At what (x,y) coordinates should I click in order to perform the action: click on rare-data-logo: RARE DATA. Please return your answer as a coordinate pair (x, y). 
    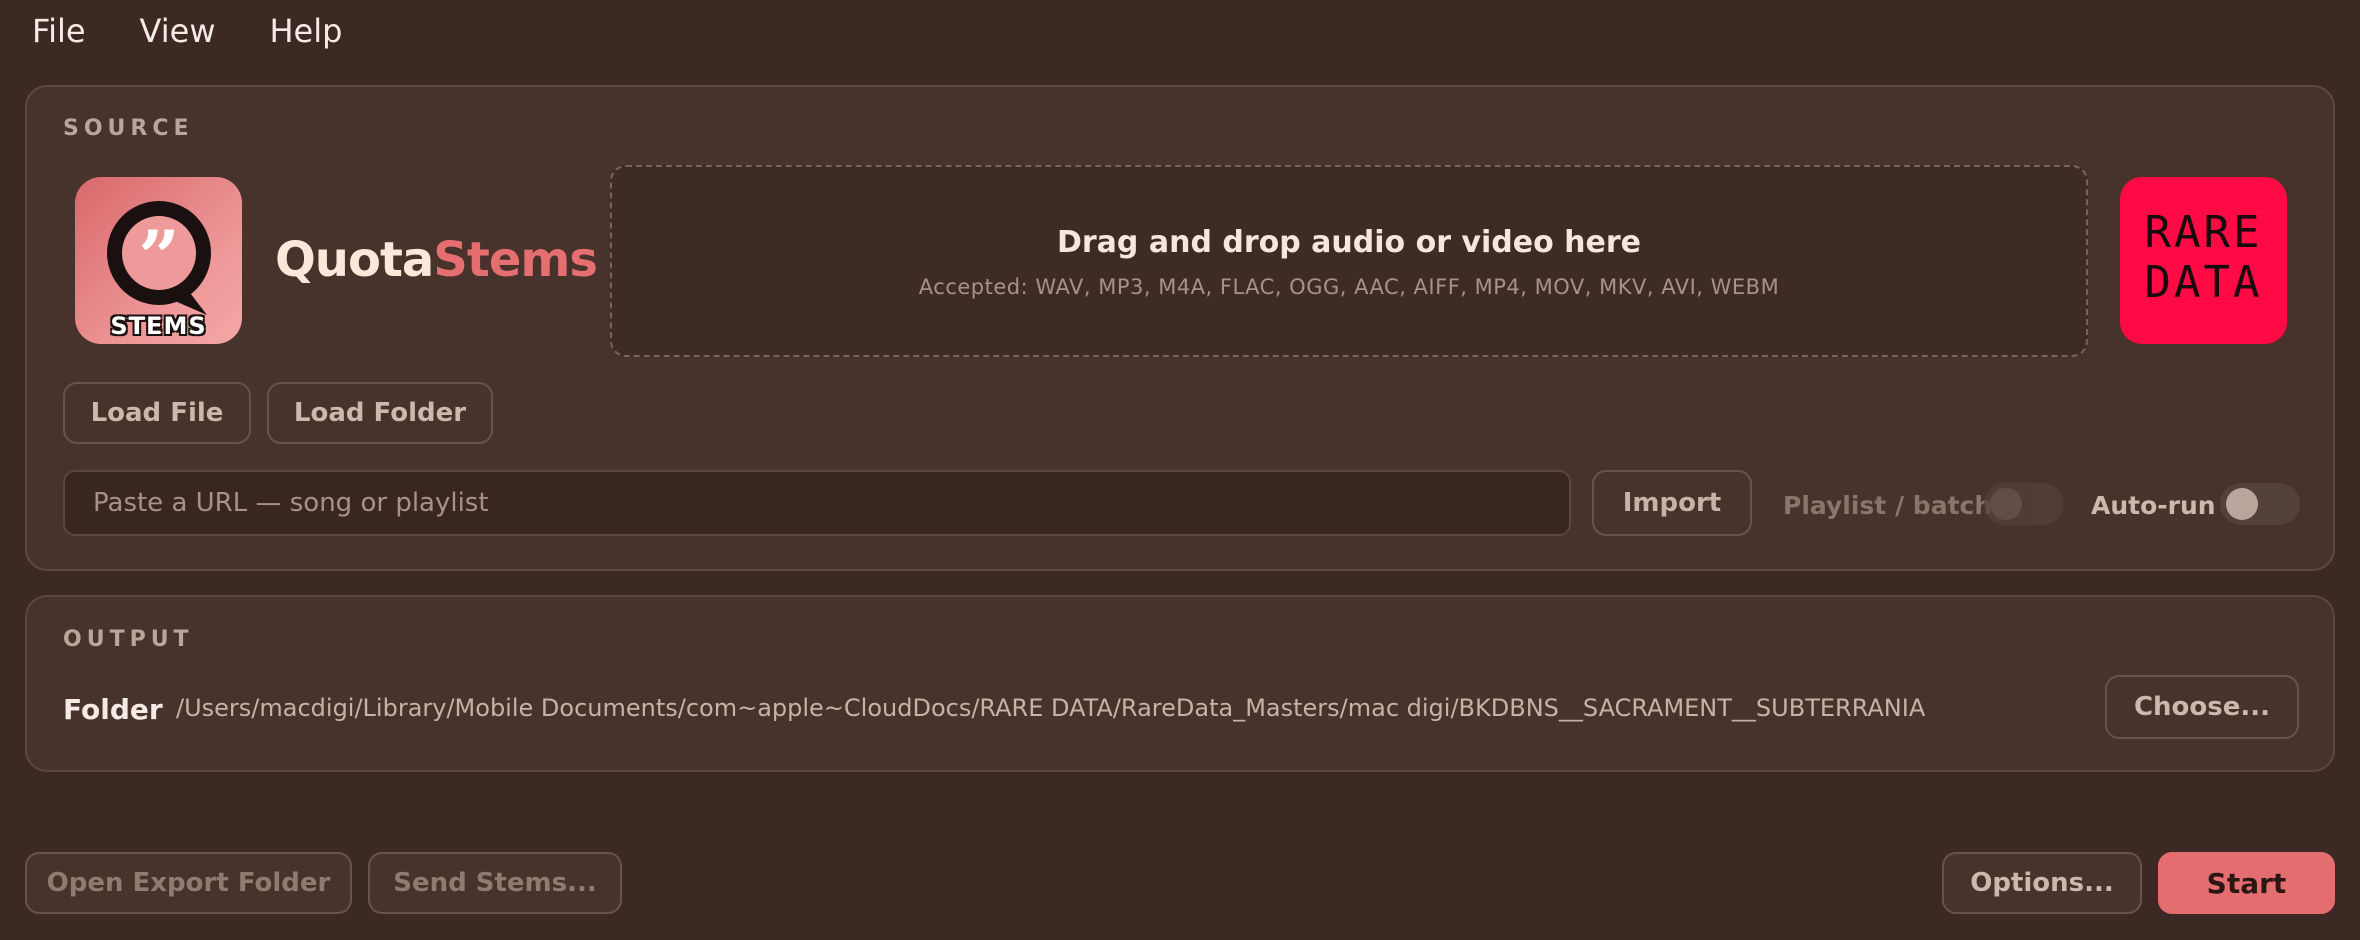
    Looking at the image, I should click on (2203, 260).